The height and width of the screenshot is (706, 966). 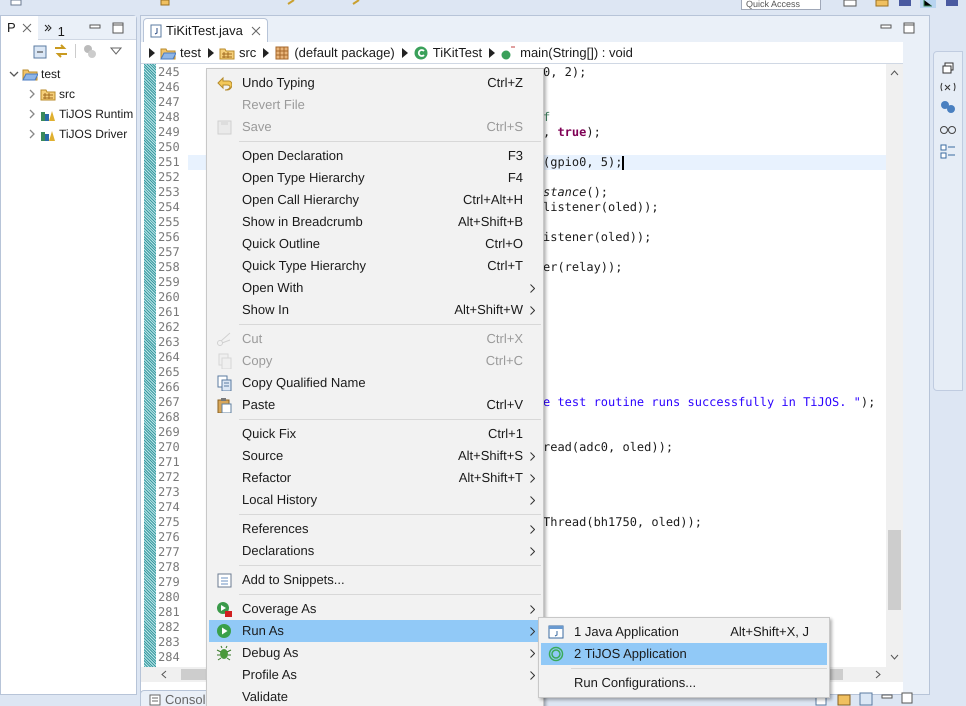 I want to click on menu-item: Show In Alt+Shift+W, so click(x=375, y=310).